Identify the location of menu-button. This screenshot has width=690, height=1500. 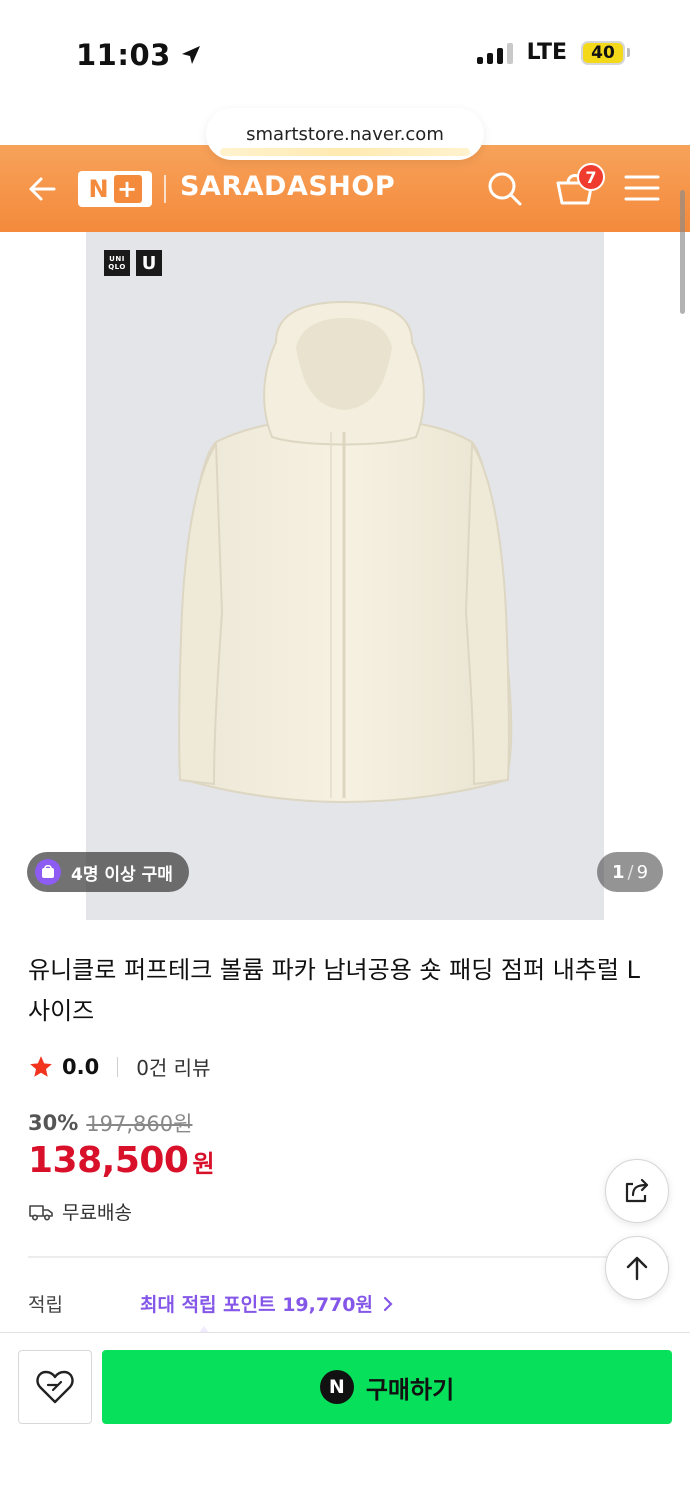
(642, 188).